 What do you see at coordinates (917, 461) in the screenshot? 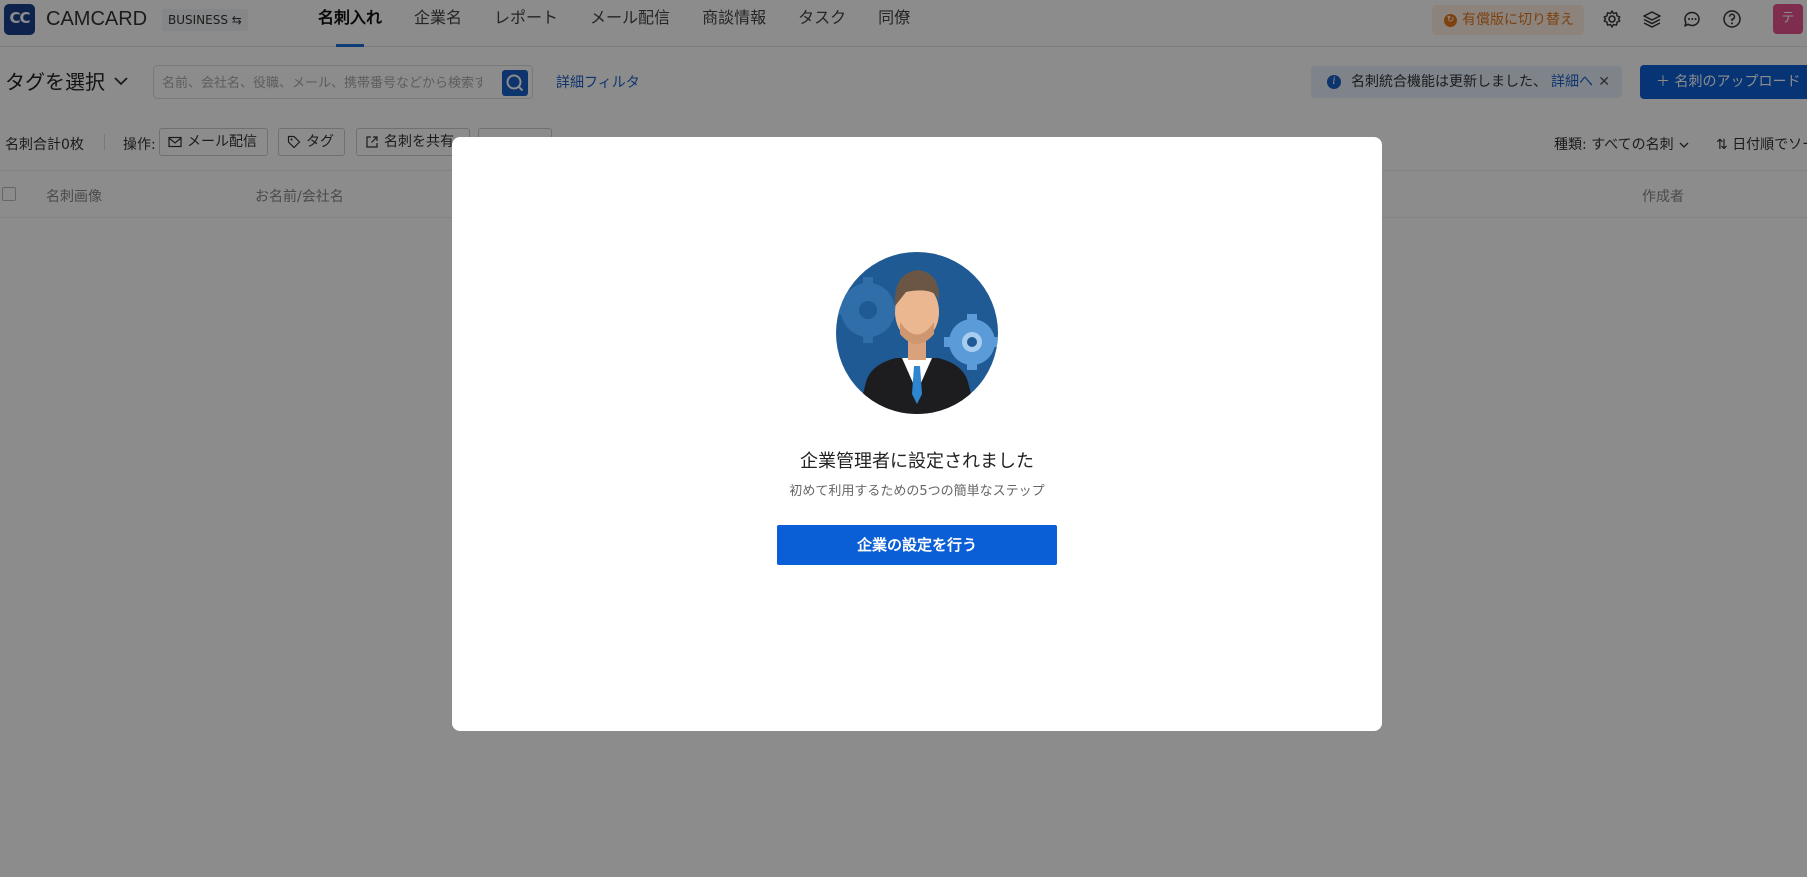
I see `modal-title: 企業管理者に設定されました` at bounding box center [917, 461].